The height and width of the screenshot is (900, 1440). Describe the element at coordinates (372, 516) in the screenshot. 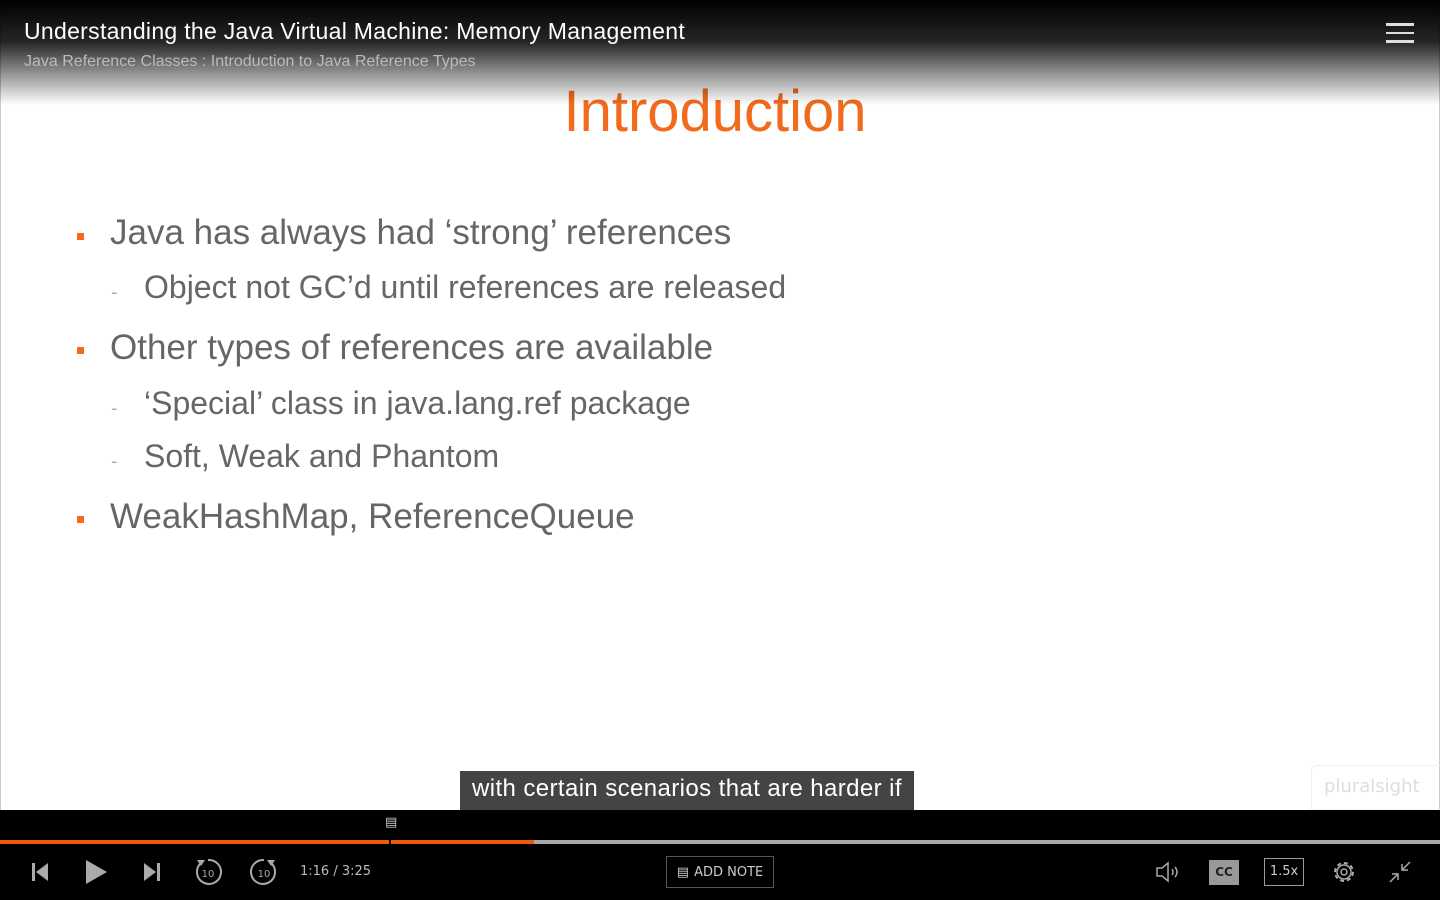

I see `bullet-text: WeakHashMap, ReferenceQueue` at that location.